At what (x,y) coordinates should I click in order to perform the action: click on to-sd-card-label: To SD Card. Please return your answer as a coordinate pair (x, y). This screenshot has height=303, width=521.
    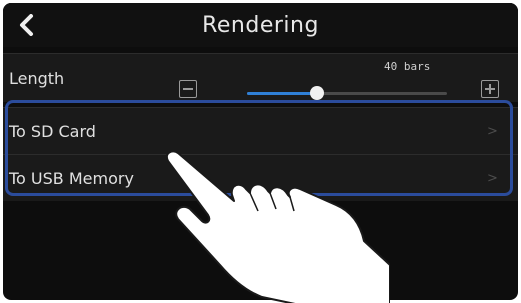
    Looking at the image, I should click on (52, 131).